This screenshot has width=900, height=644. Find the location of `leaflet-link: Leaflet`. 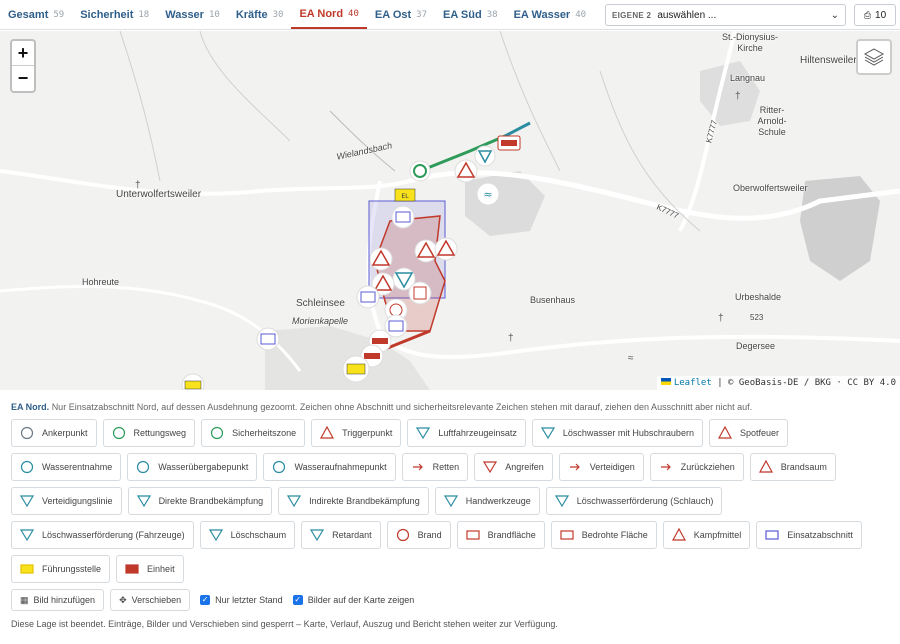

leaflet-link: Leaflet is located at coordinates (693, 383).